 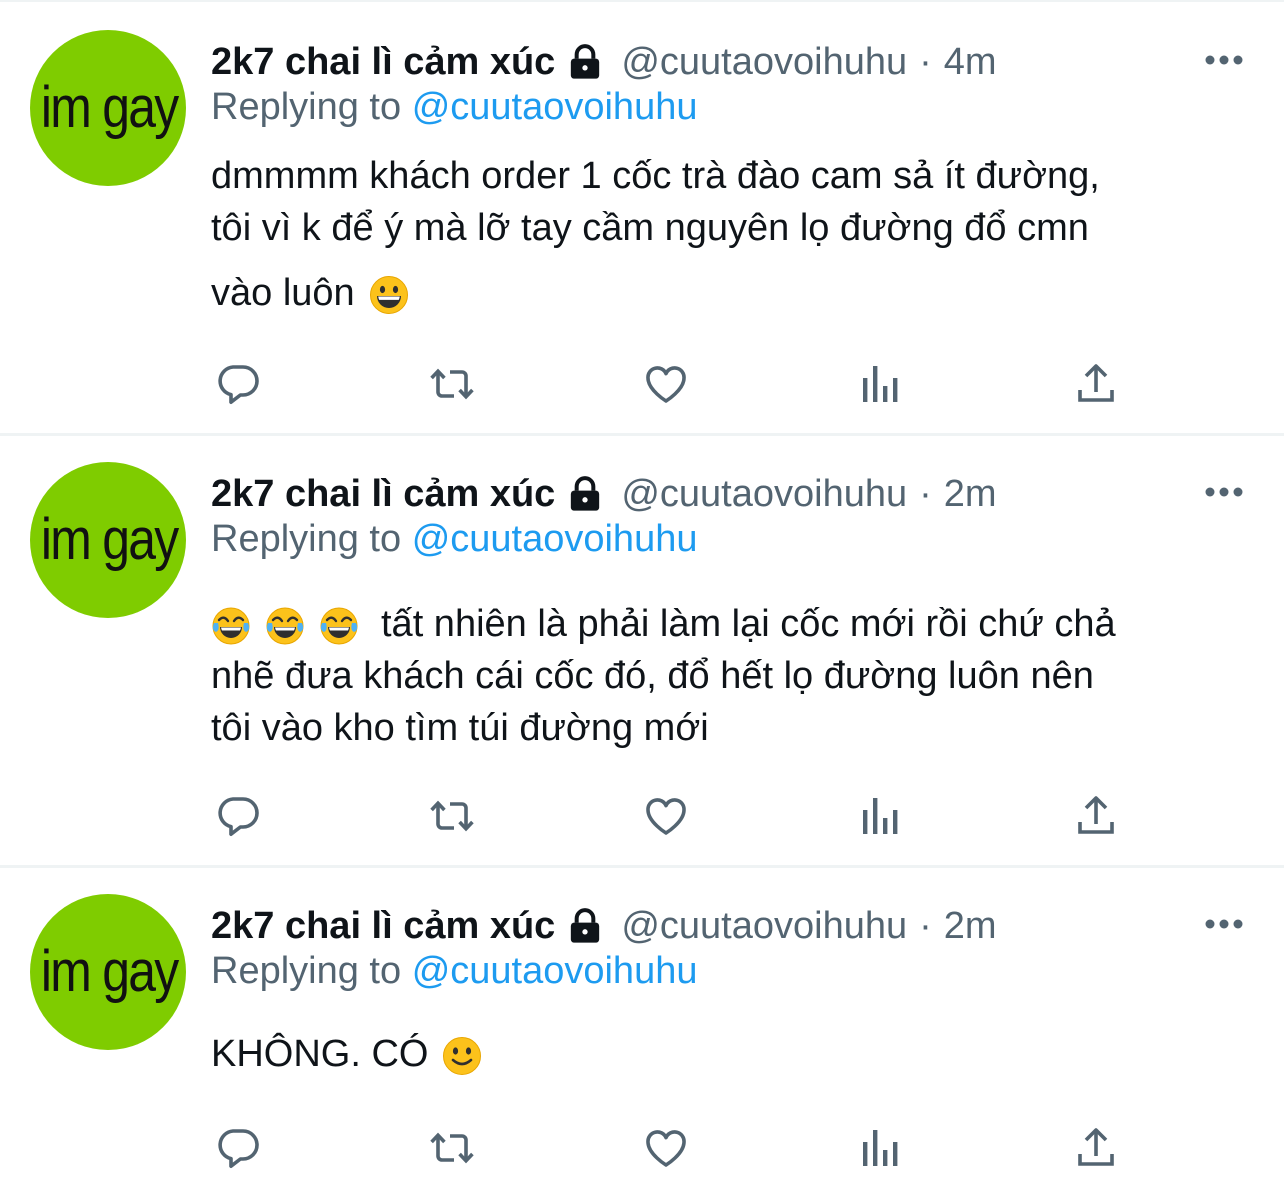 I want to click on slightly-smiling-emoji, so click(x=462, y=1056).